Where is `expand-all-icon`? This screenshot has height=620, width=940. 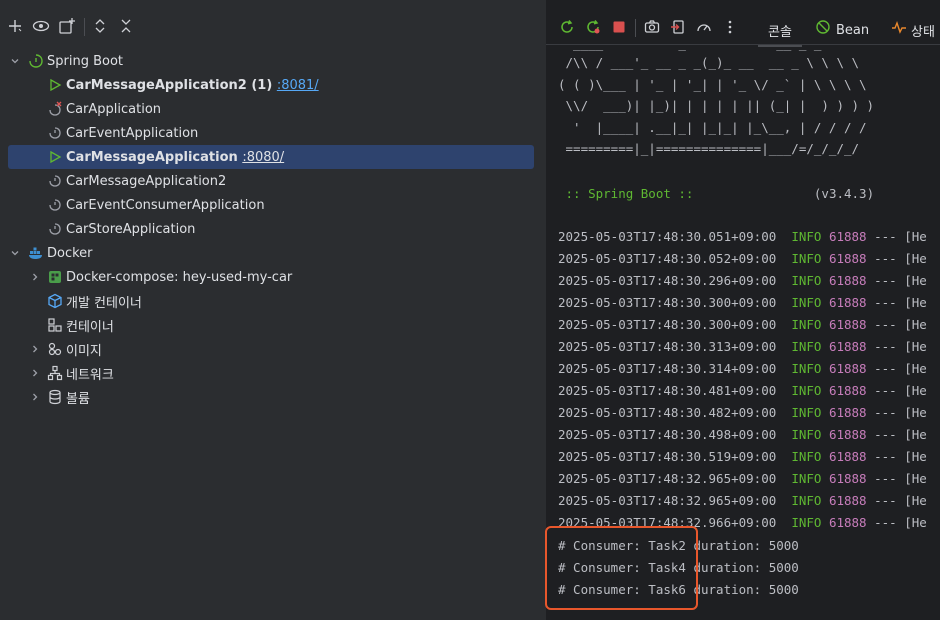 expand-all-icon is located at coordinates (100, 26).